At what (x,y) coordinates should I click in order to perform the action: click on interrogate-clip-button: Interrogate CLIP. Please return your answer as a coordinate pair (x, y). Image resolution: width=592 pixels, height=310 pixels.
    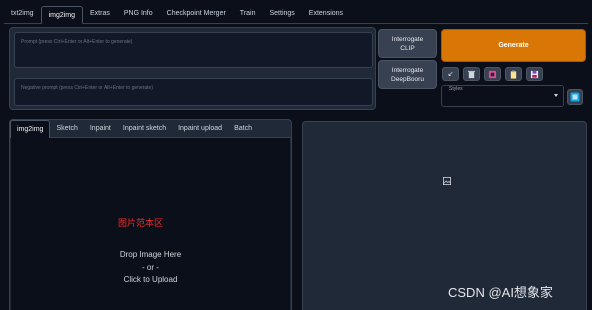
    Looking at the image, I should click on (407, 43).